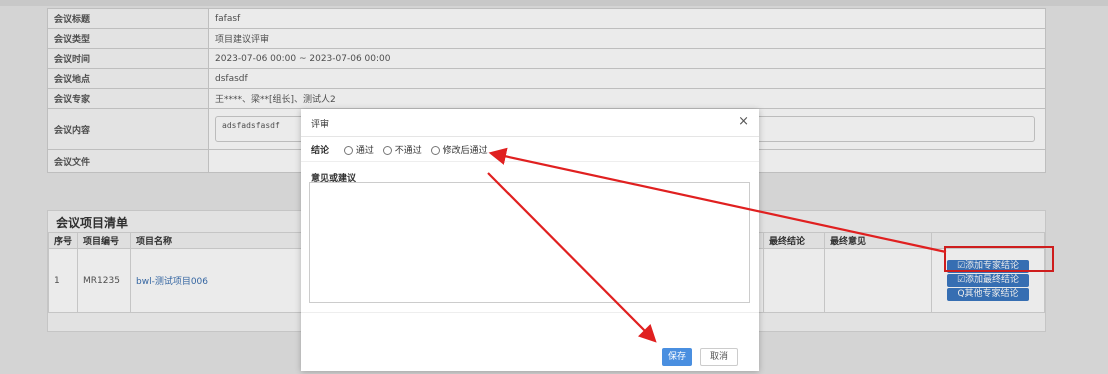 Image resolution: width=1108 pixels, height=374 pixels. Describe the element at coordinates (743, 121) in the screenshot. I see `close-icon: ×` at that location.